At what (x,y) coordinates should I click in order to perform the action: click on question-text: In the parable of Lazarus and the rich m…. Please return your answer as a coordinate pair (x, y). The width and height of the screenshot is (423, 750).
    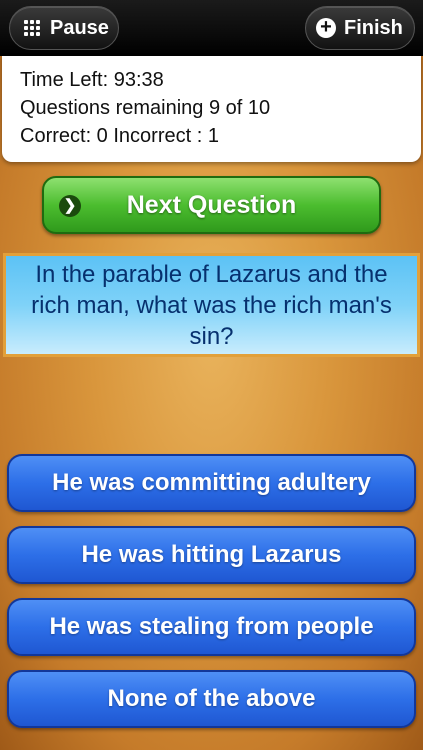
    Looking at the image, I should click on (211, 305).